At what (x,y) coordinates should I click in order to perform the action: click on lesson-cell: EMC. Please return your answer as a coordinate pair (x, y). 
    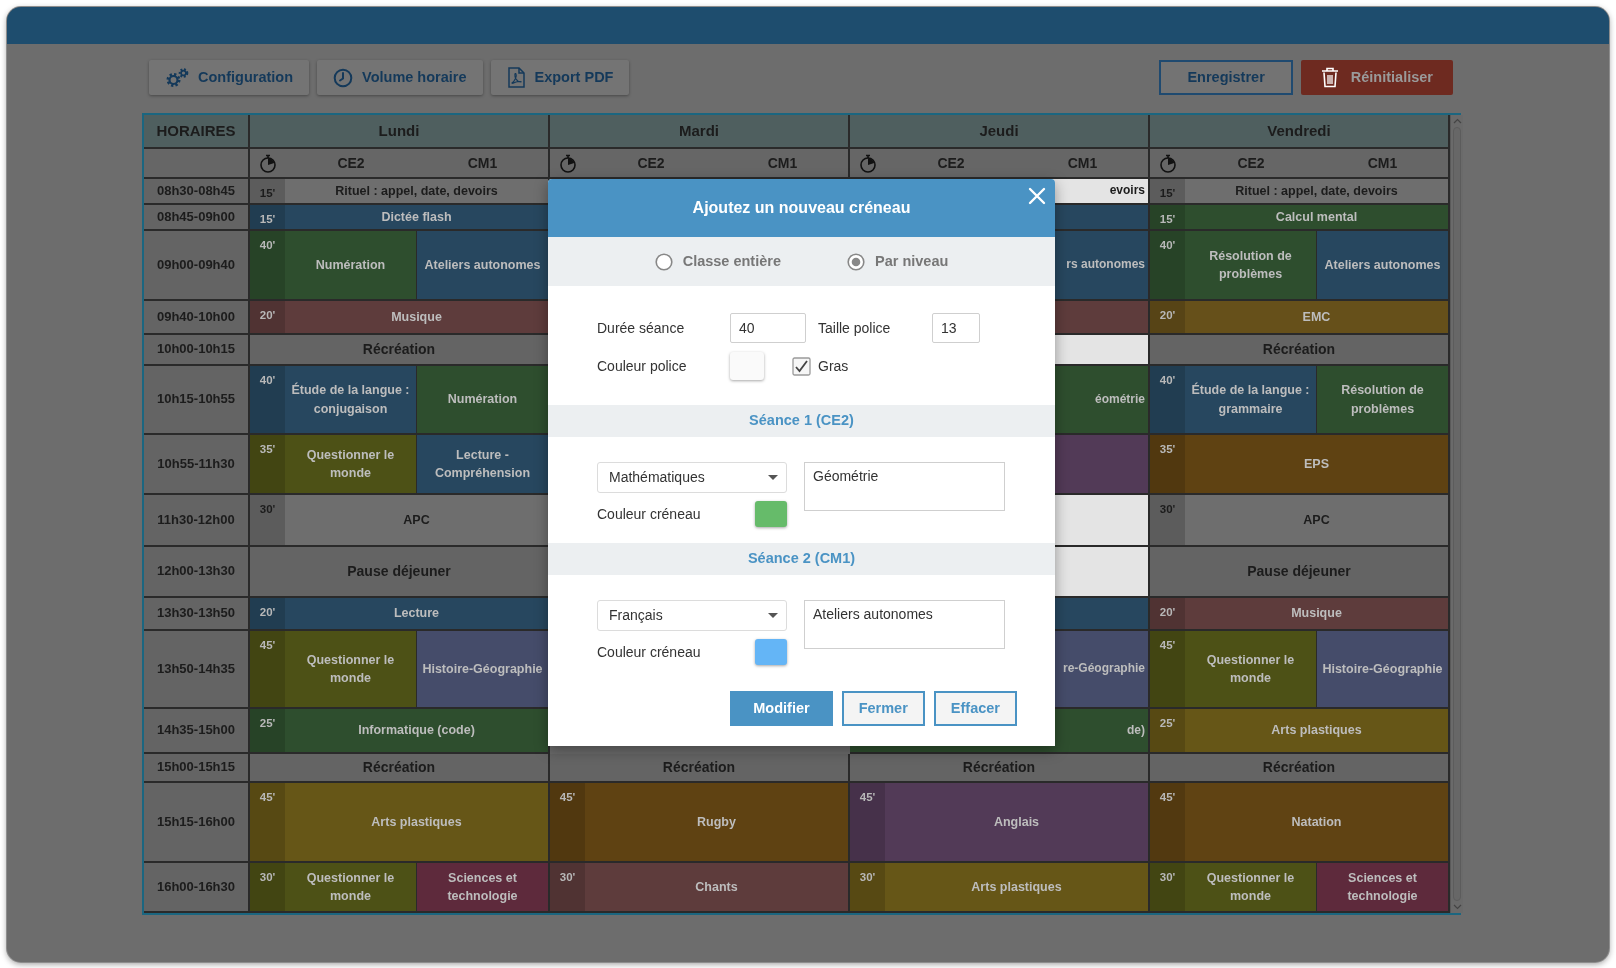
    Looking at the image, I should click on (1317, 318).